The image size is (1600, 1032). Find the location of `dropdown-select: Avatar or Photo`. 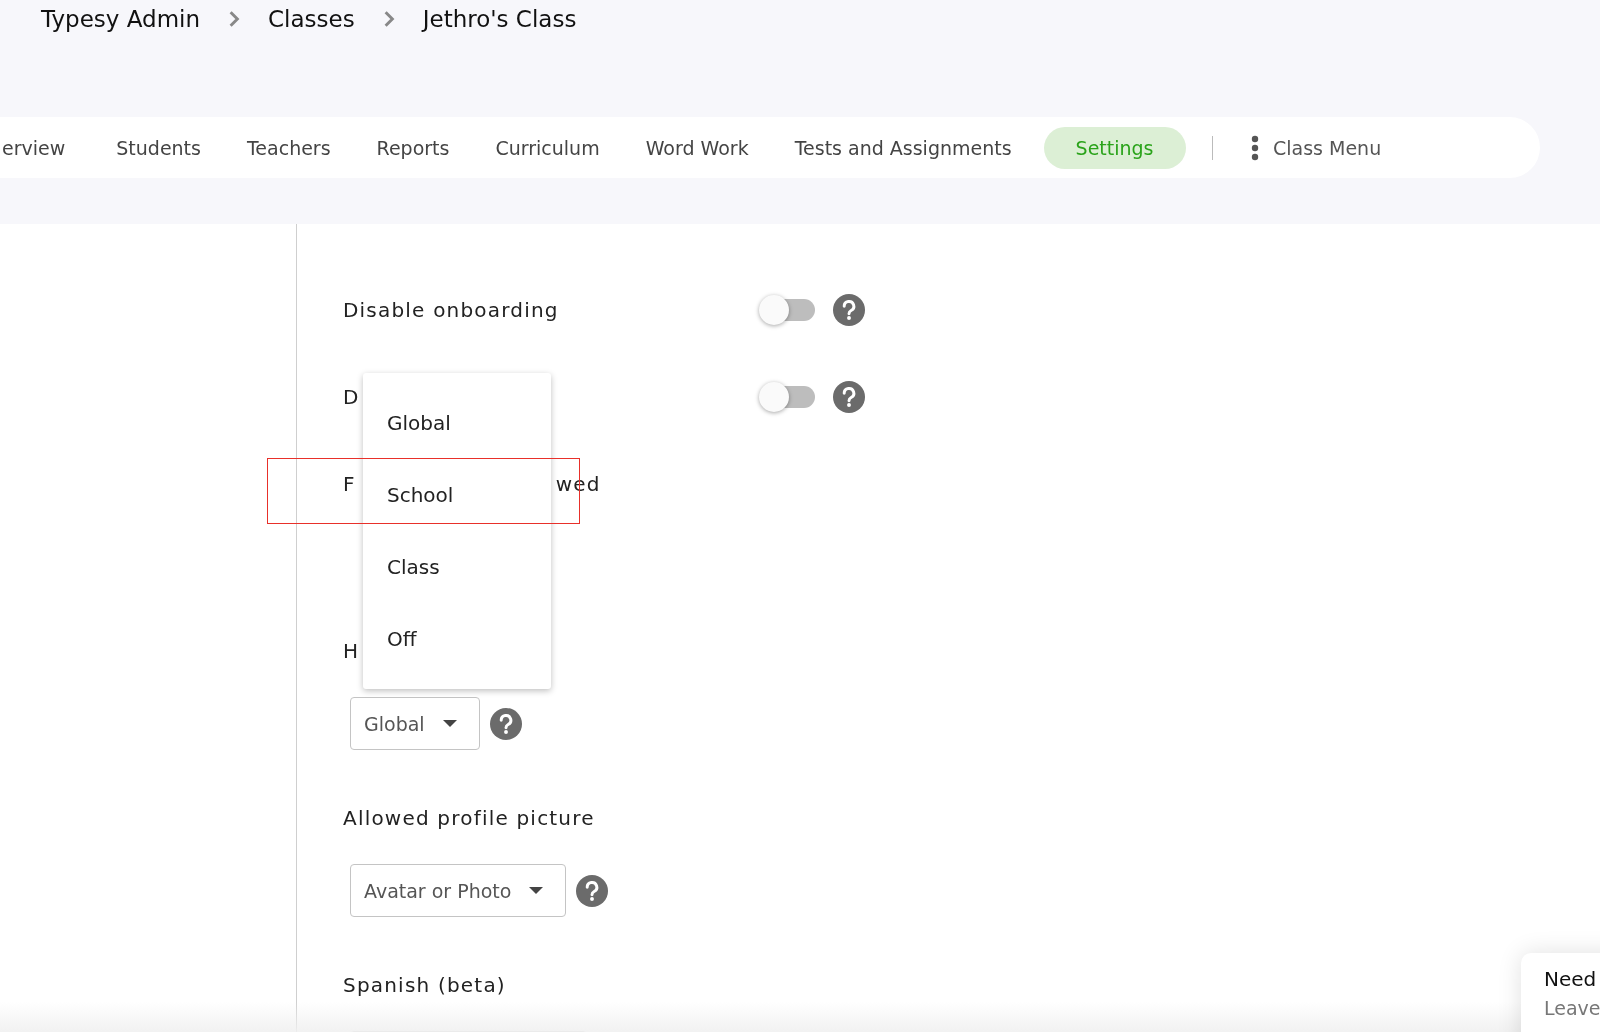

dropdown-select: Avatar or Photo is located at coordinates (458, 890).